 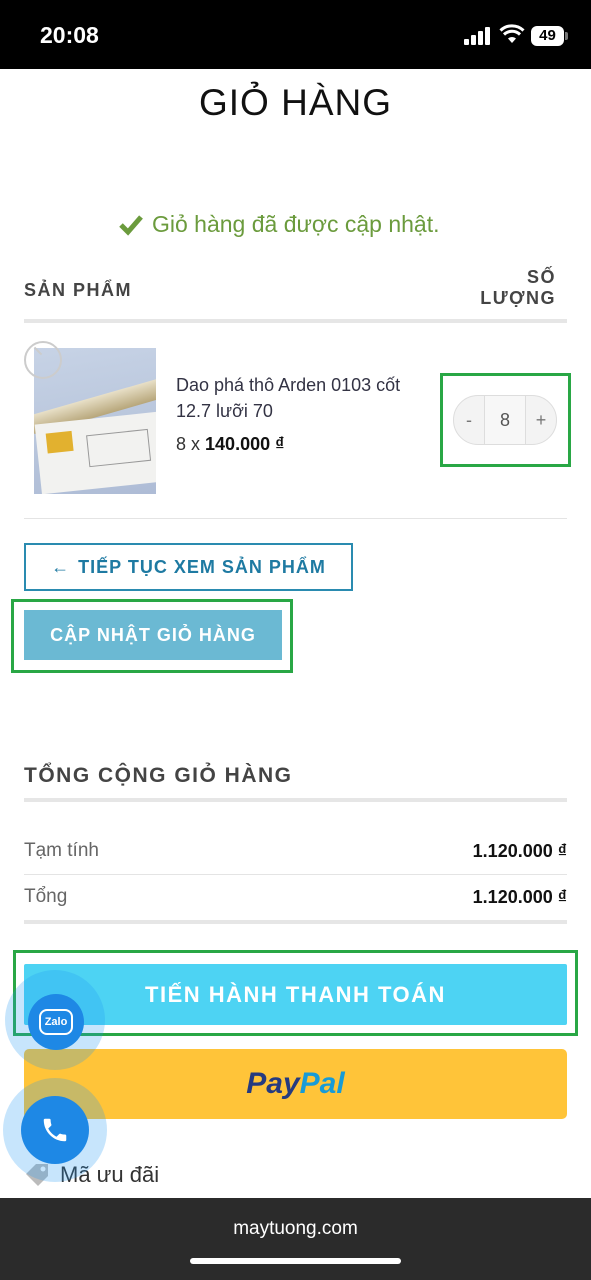 I want to click on update-cart-button: CẬP NHẬT GIỎ HÀNG, so click(x=153, y=635).